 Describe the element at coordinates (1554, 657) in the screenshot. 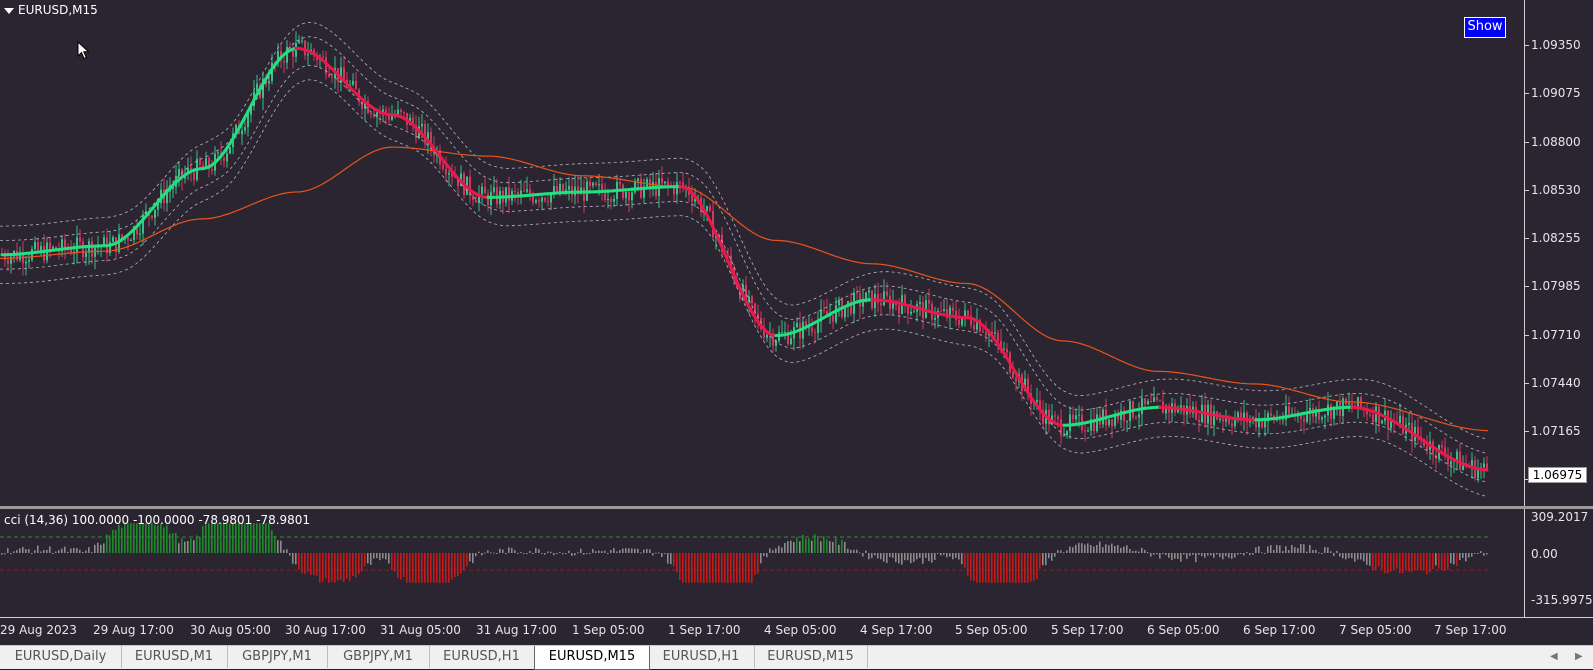

I see `scroll-left-arrow-icon: ◀` at that location.